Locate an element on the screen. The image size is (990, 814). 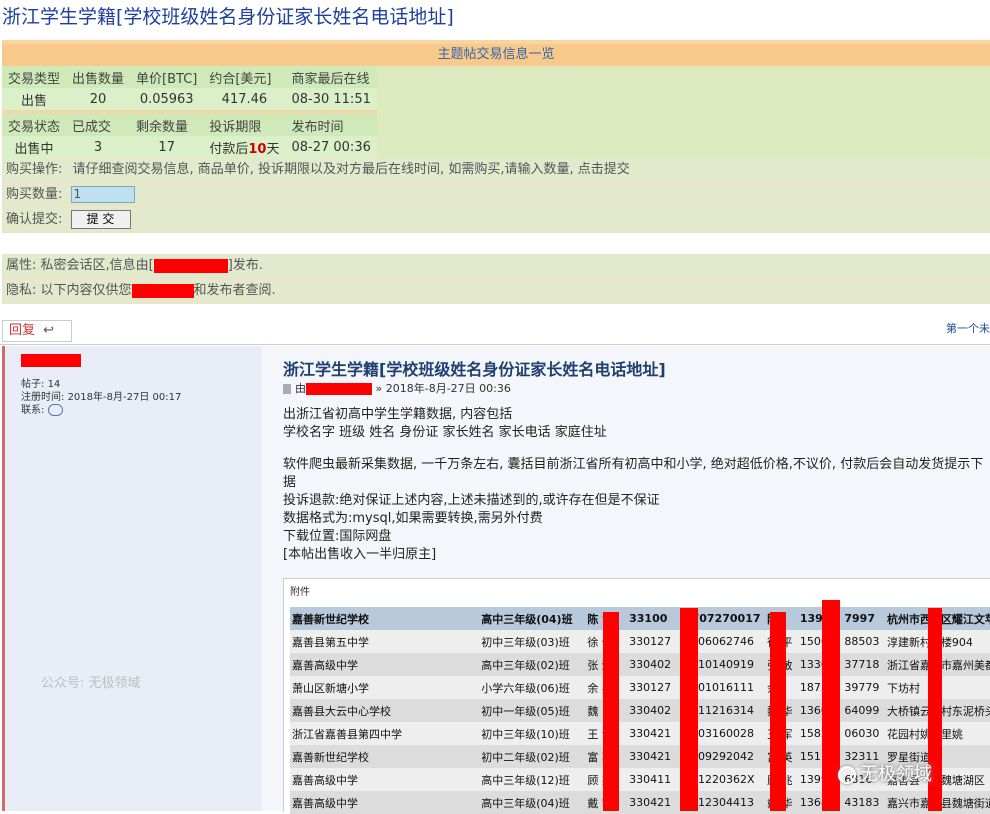
val-complaint-period: 付款后10天 is located at coordinates (244, 147).